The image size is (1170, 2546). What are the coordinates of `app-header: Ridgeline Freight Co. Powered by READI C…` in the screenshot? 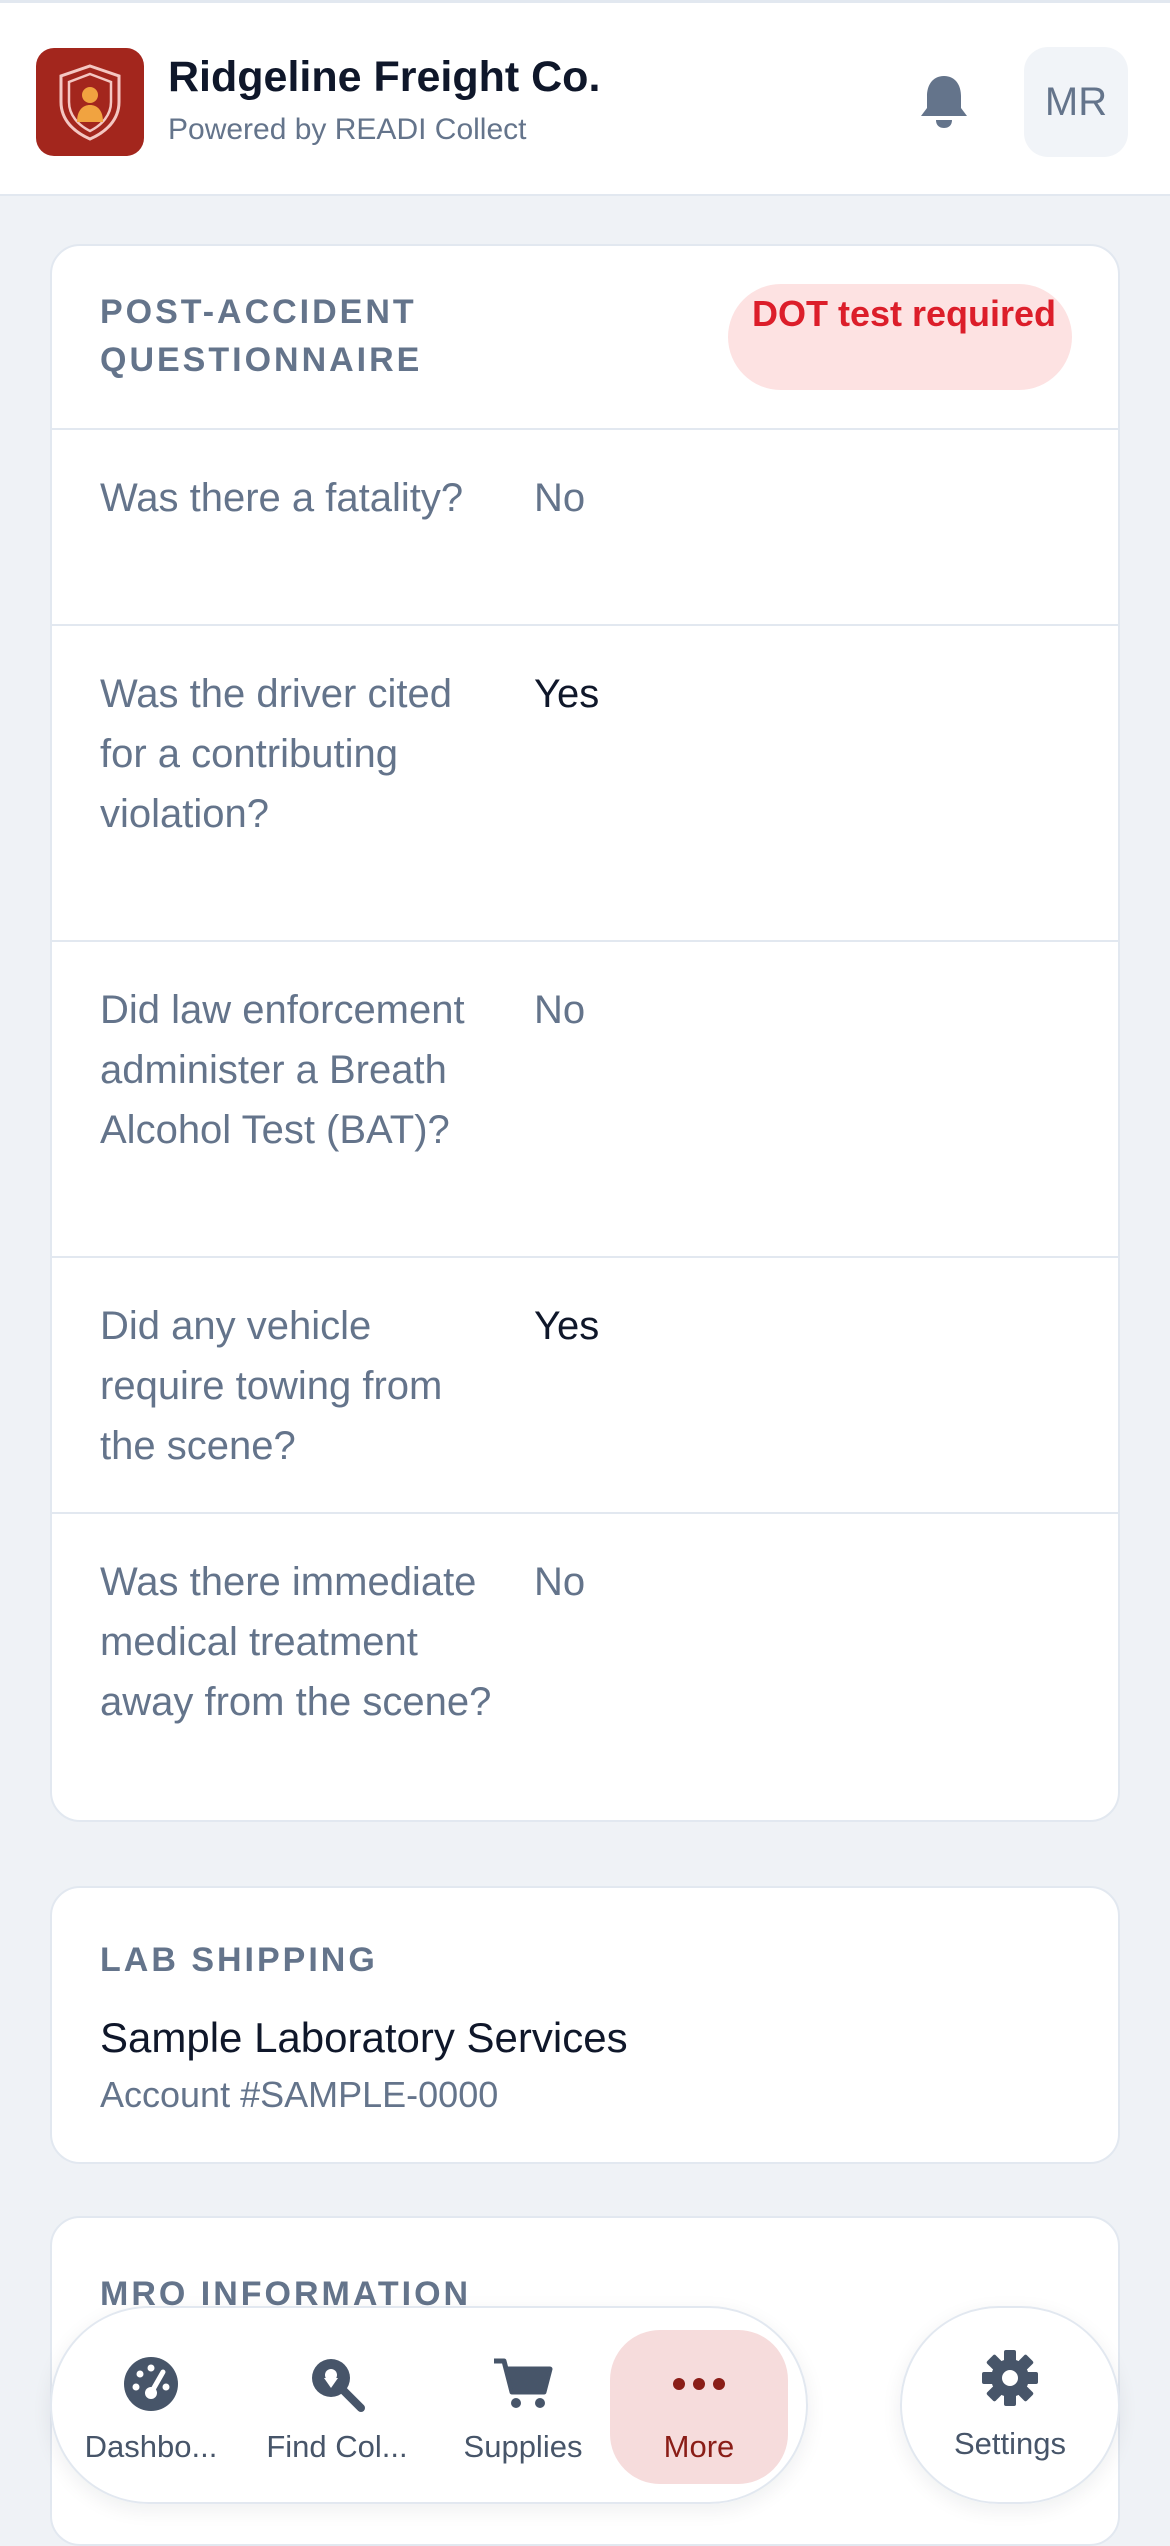 It's located at (585, 98).